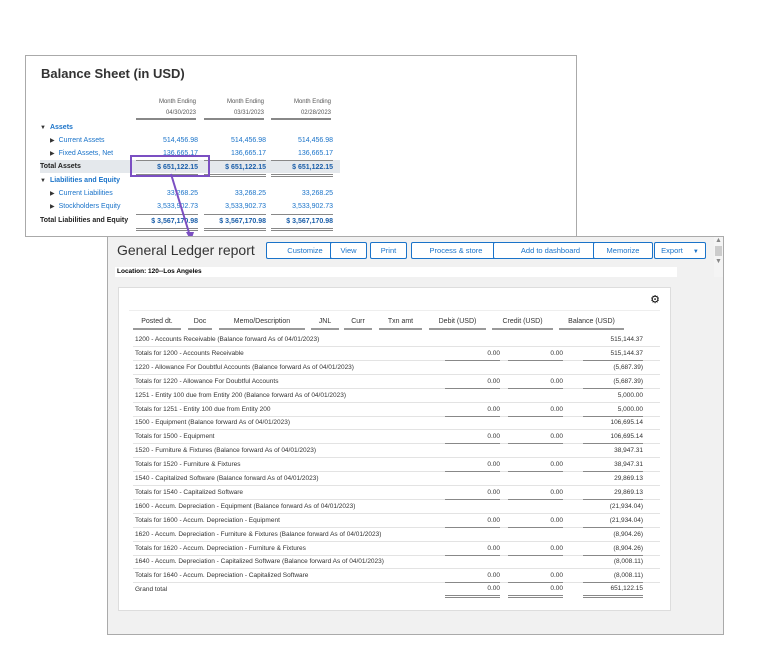  Describe the element at coordinates (77, 141) in the screenshot. I see `row-label: ▶ Current Assets` at that location.